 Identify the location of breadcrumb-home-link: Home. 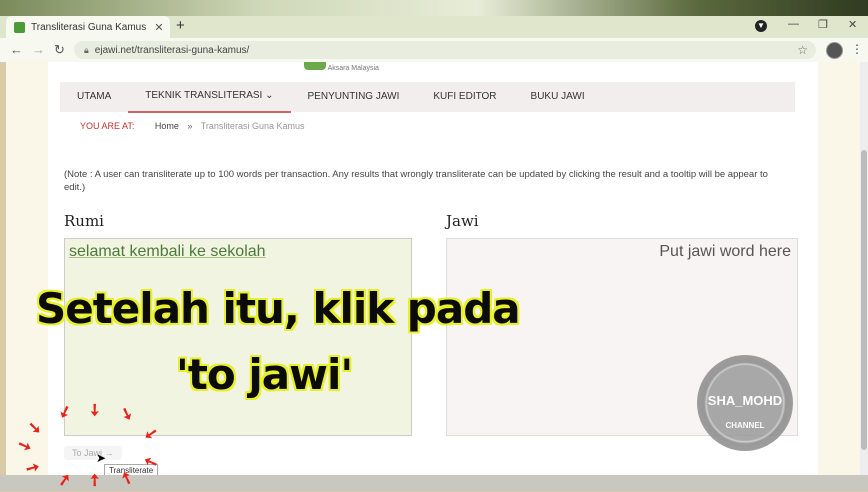
(167, 126).